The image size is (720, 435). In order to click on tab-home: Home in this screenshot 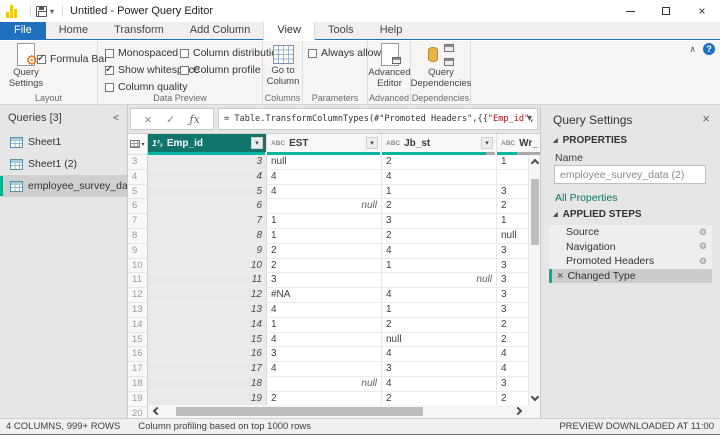, I will do `click(73, 30)`.